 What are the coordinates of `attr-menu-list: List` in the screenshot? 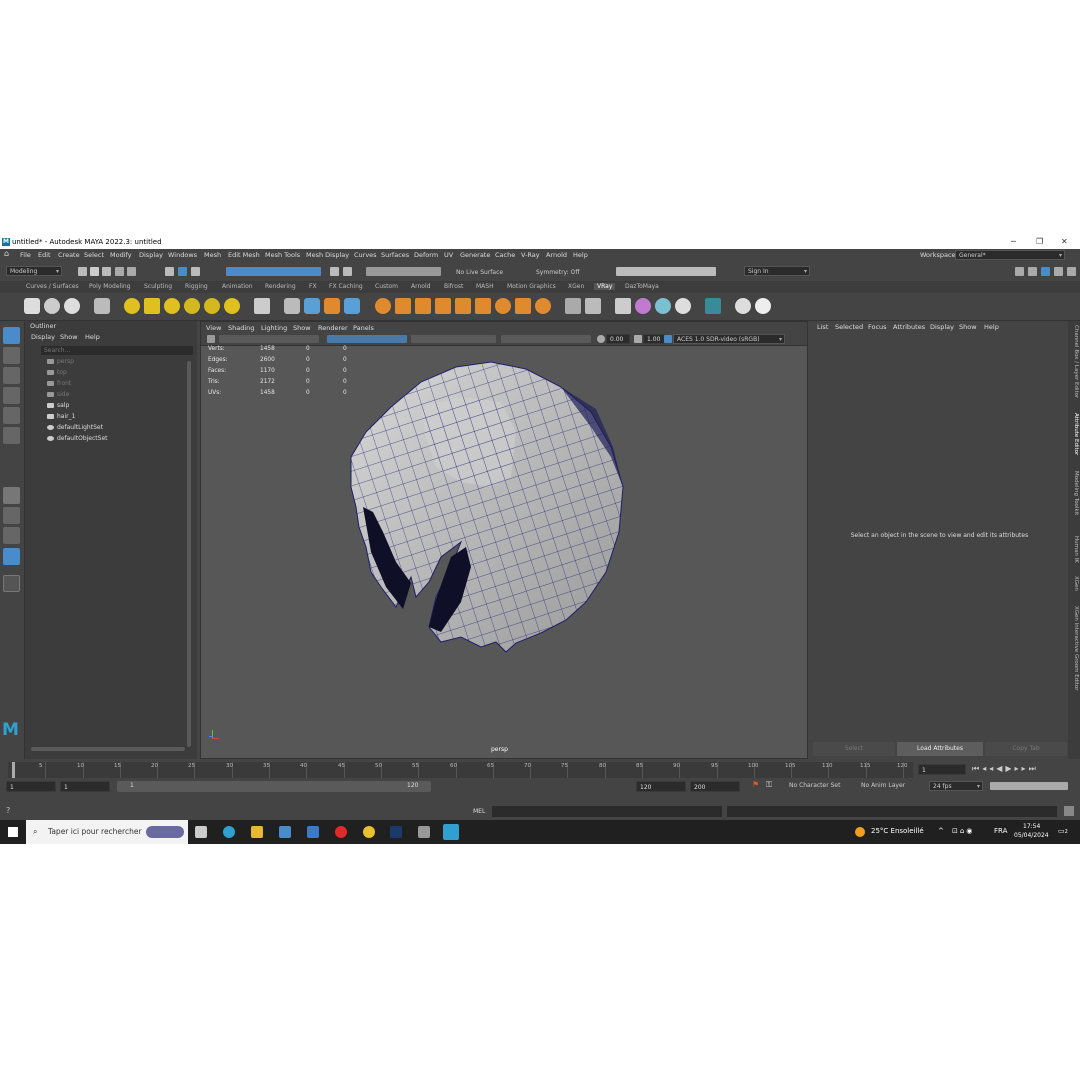 It's located at (822, 327).